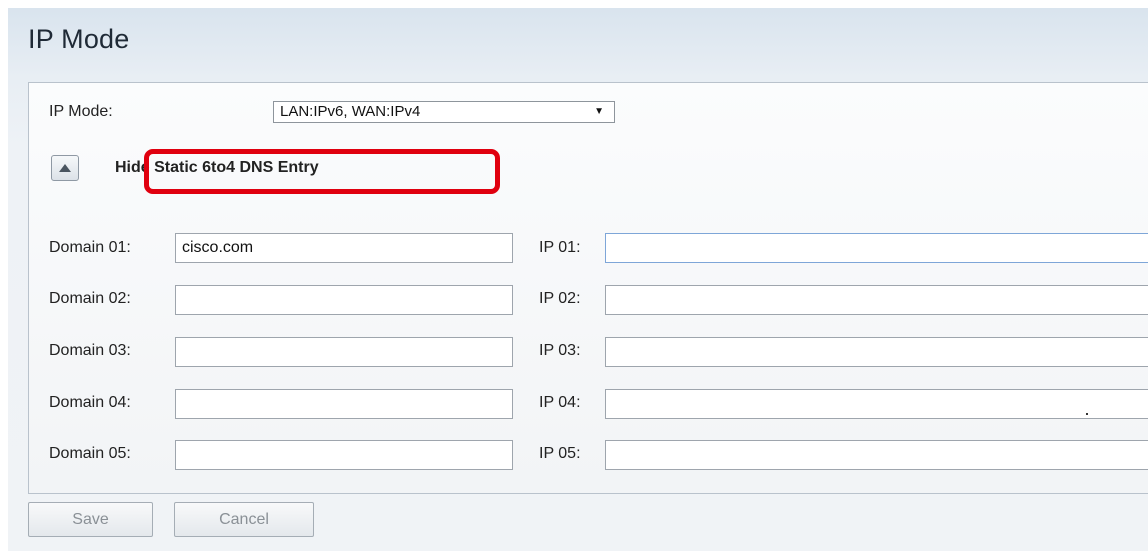  I want to click on domain-05-input, so click(344, 455).